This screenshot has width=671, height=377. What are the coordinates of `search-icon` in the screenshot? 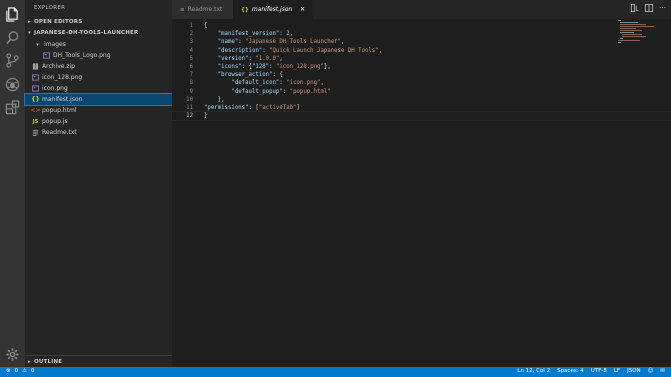 It's located at (12, 37).